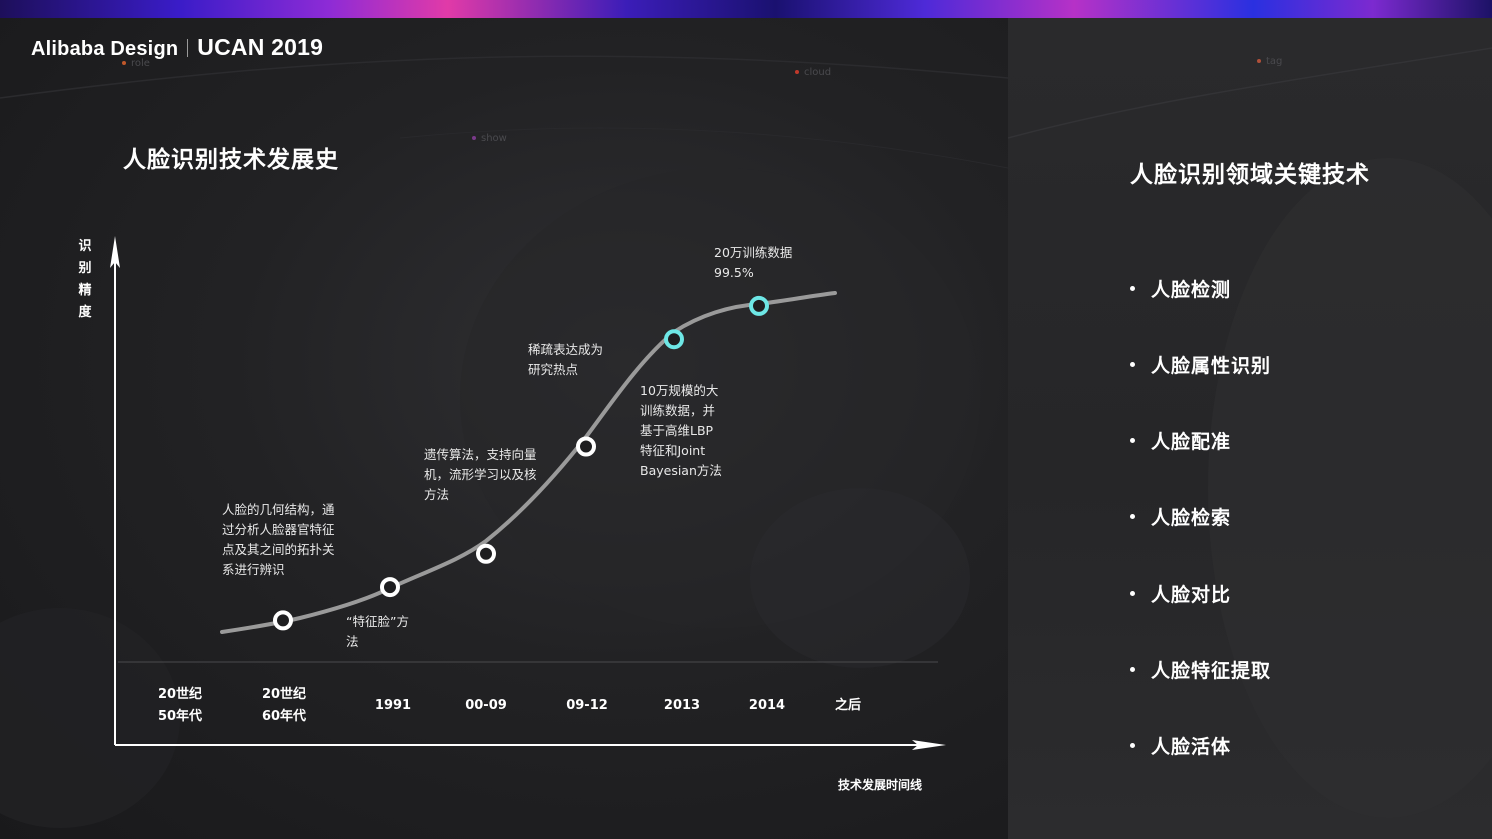 The image size is (1492, 839). Describe the element at coordinates (1200, 364) in the screenshot. I see `tech-item-attribute: 人脸属性识别` at that location.